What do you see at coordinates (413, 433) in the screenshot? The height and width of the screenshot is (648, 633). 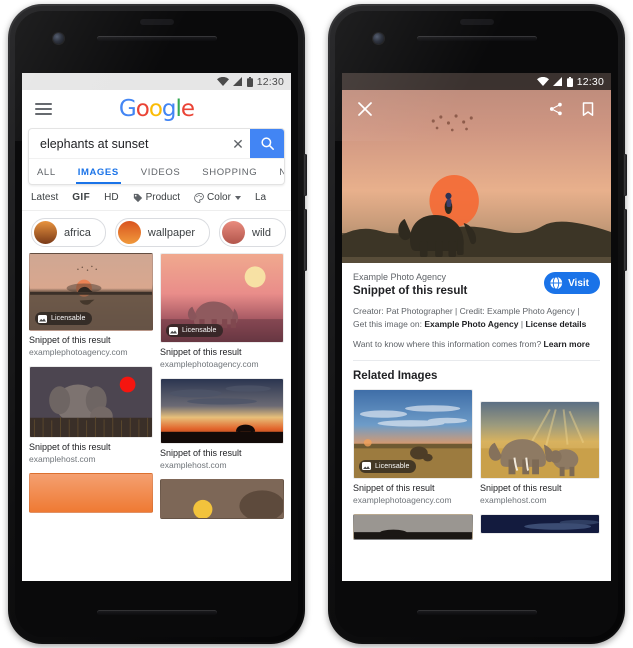 I see `related-thumbnail: Licensable` at bounding box center [413, 433].